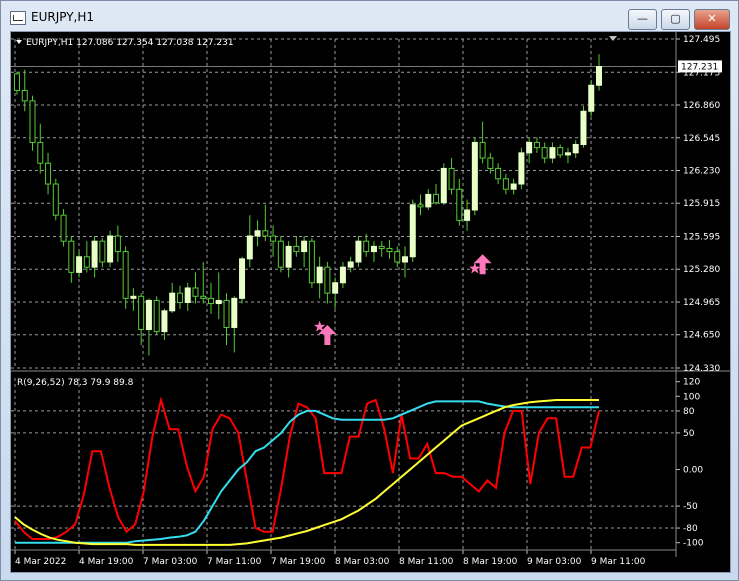 This screenshot has width=739, height=581. Describe the element at coordinates (554, 562) in the screenshot. I see `time-tick-label: 9 Mar 03:00` at that location.